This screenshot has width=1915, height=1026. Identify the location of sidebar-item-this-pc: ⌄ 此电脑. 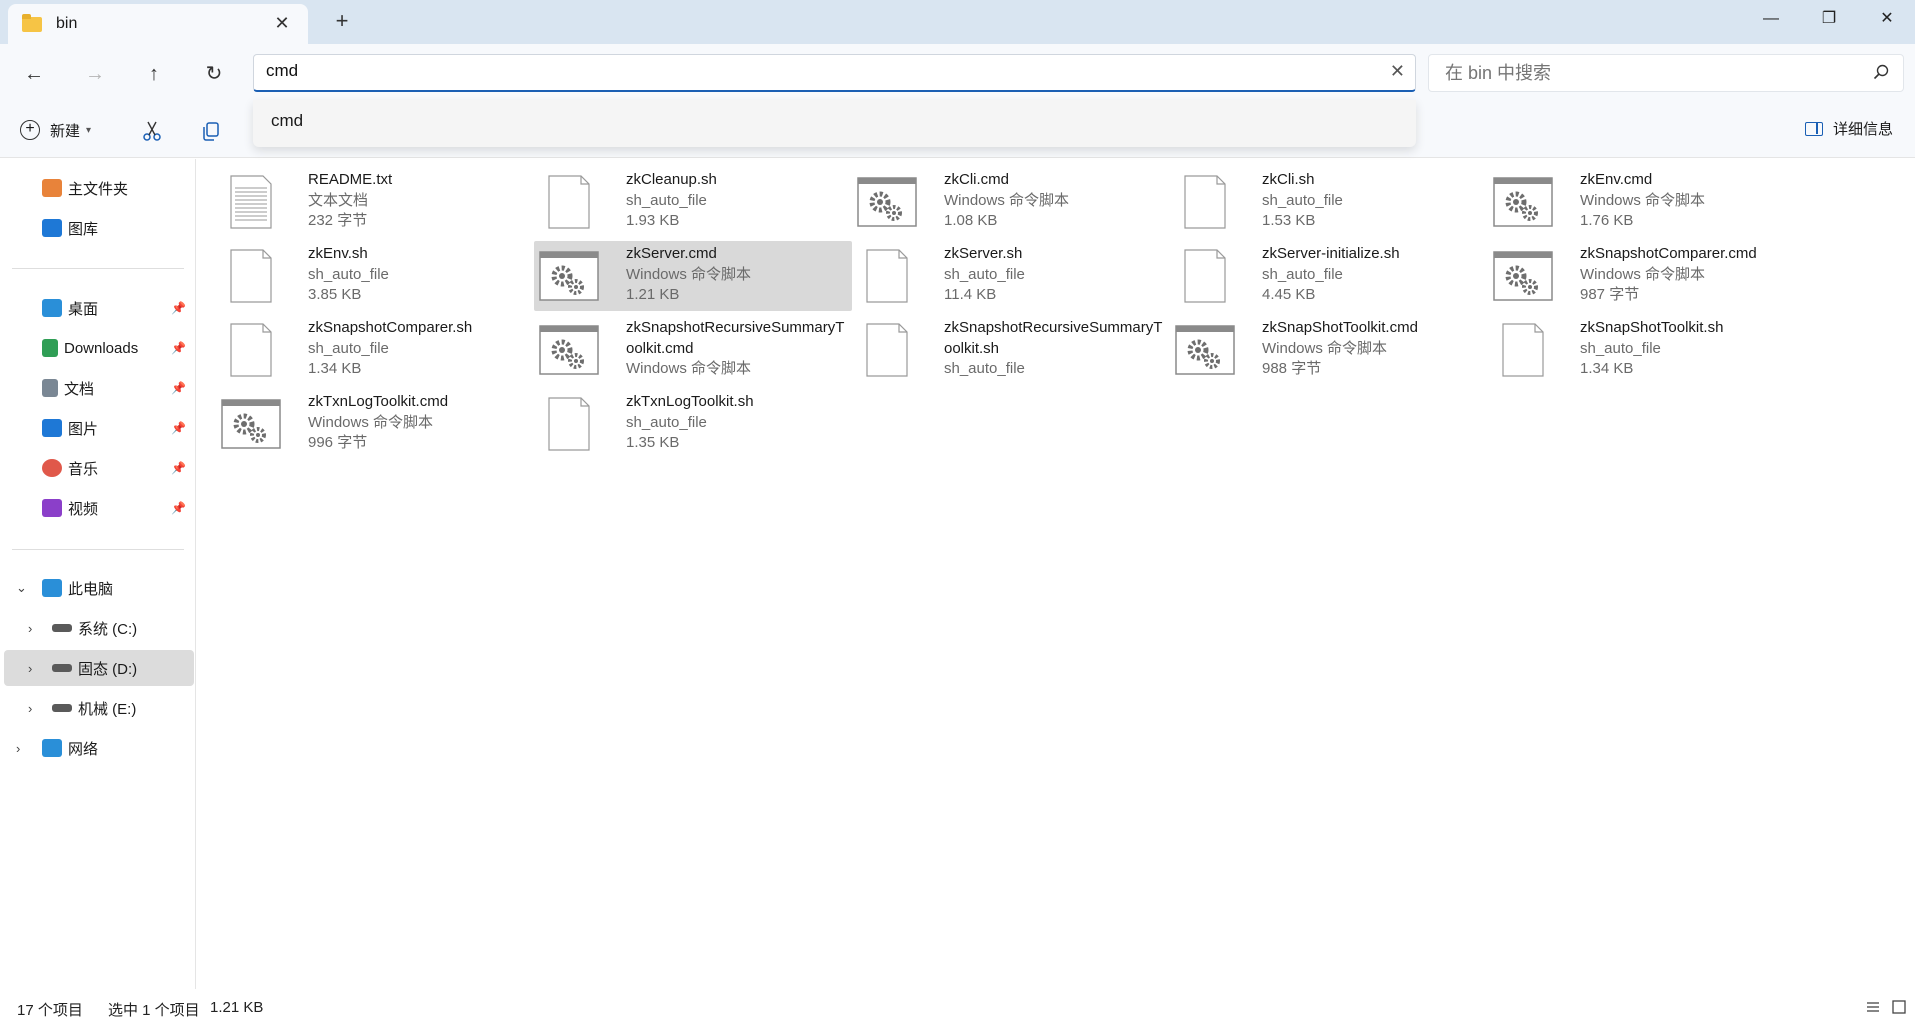
(99, 588).